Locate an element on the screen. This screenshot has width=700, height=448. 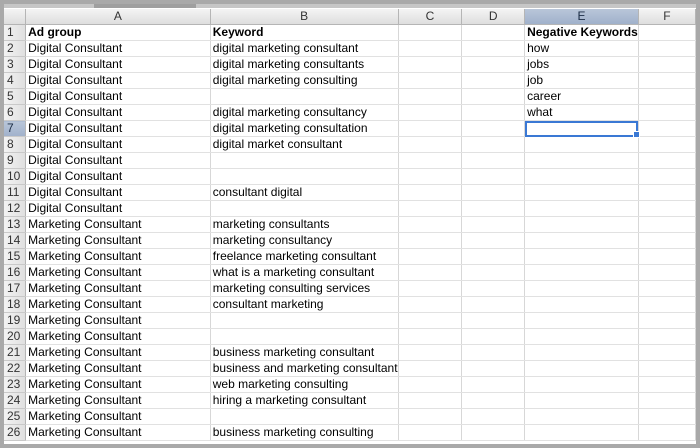
cell-c15 is located at coordinates (430, 256).